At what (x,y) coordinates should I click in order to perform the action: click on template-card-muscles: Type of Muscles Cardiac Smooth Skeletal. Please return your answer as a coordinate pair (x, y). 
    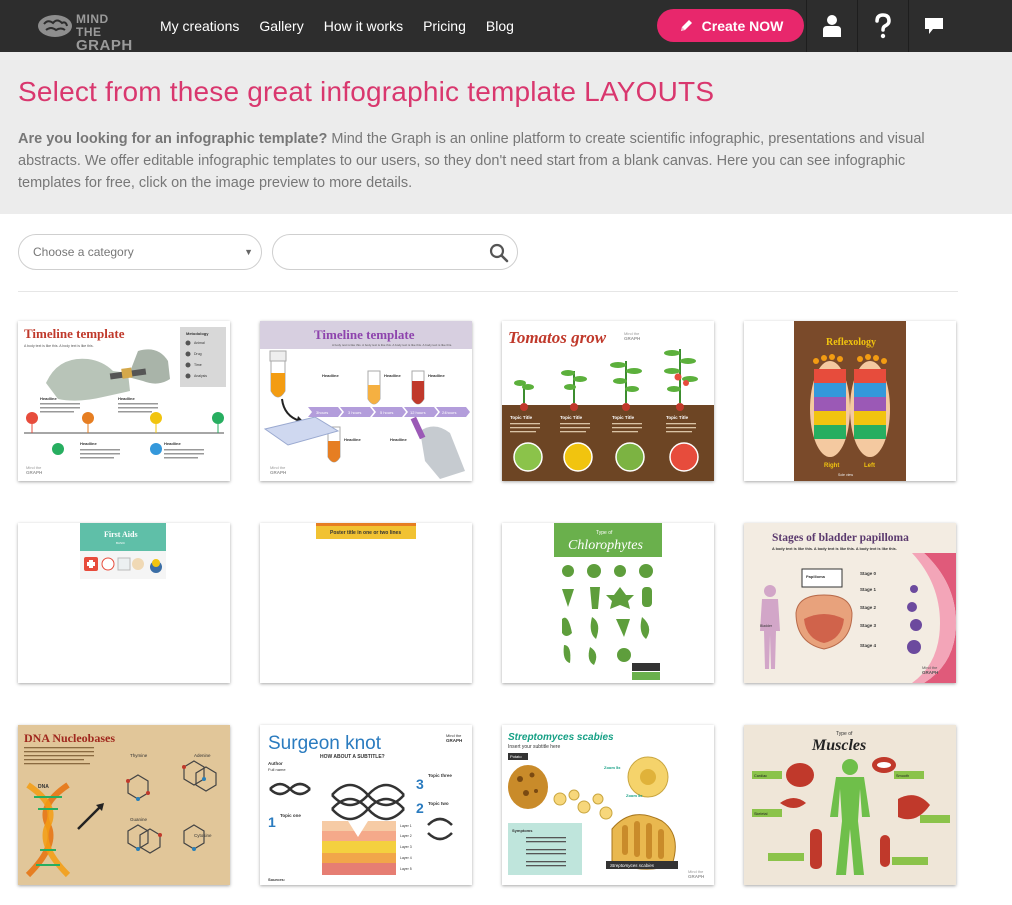
    Looking at the image, I should click on (850, 805).